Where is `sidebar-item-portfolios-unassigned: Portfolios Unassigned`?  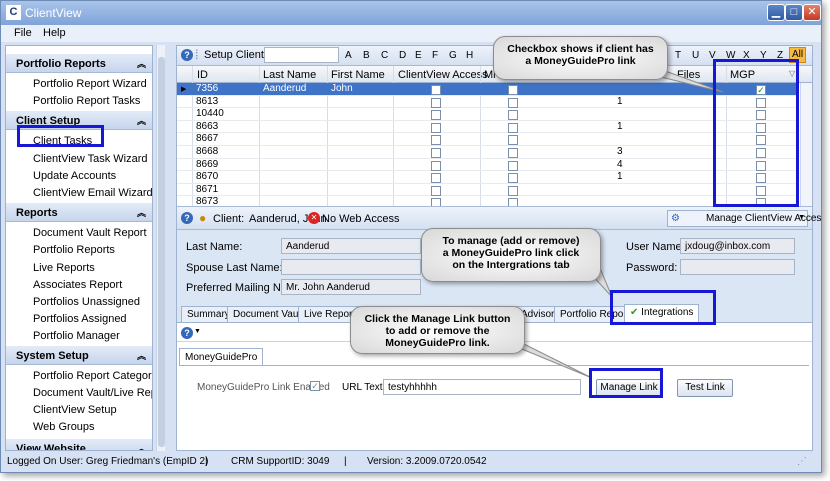
sidebar-item-portfolios-unassigned: Portfolios Unassigned is located at coordinates (86, 302).